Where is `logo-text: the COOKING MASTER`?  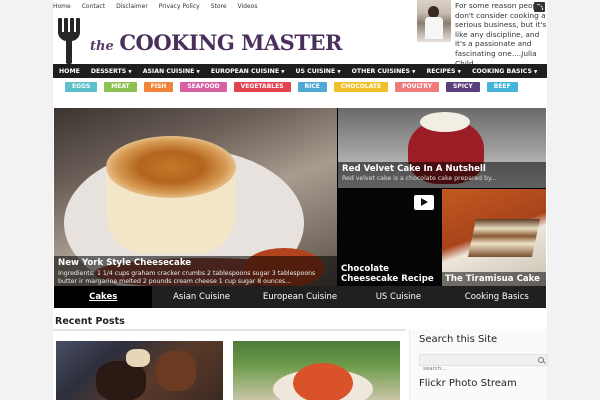
logo-text: the COOKING MASTER is located at coordinates (216, 42).